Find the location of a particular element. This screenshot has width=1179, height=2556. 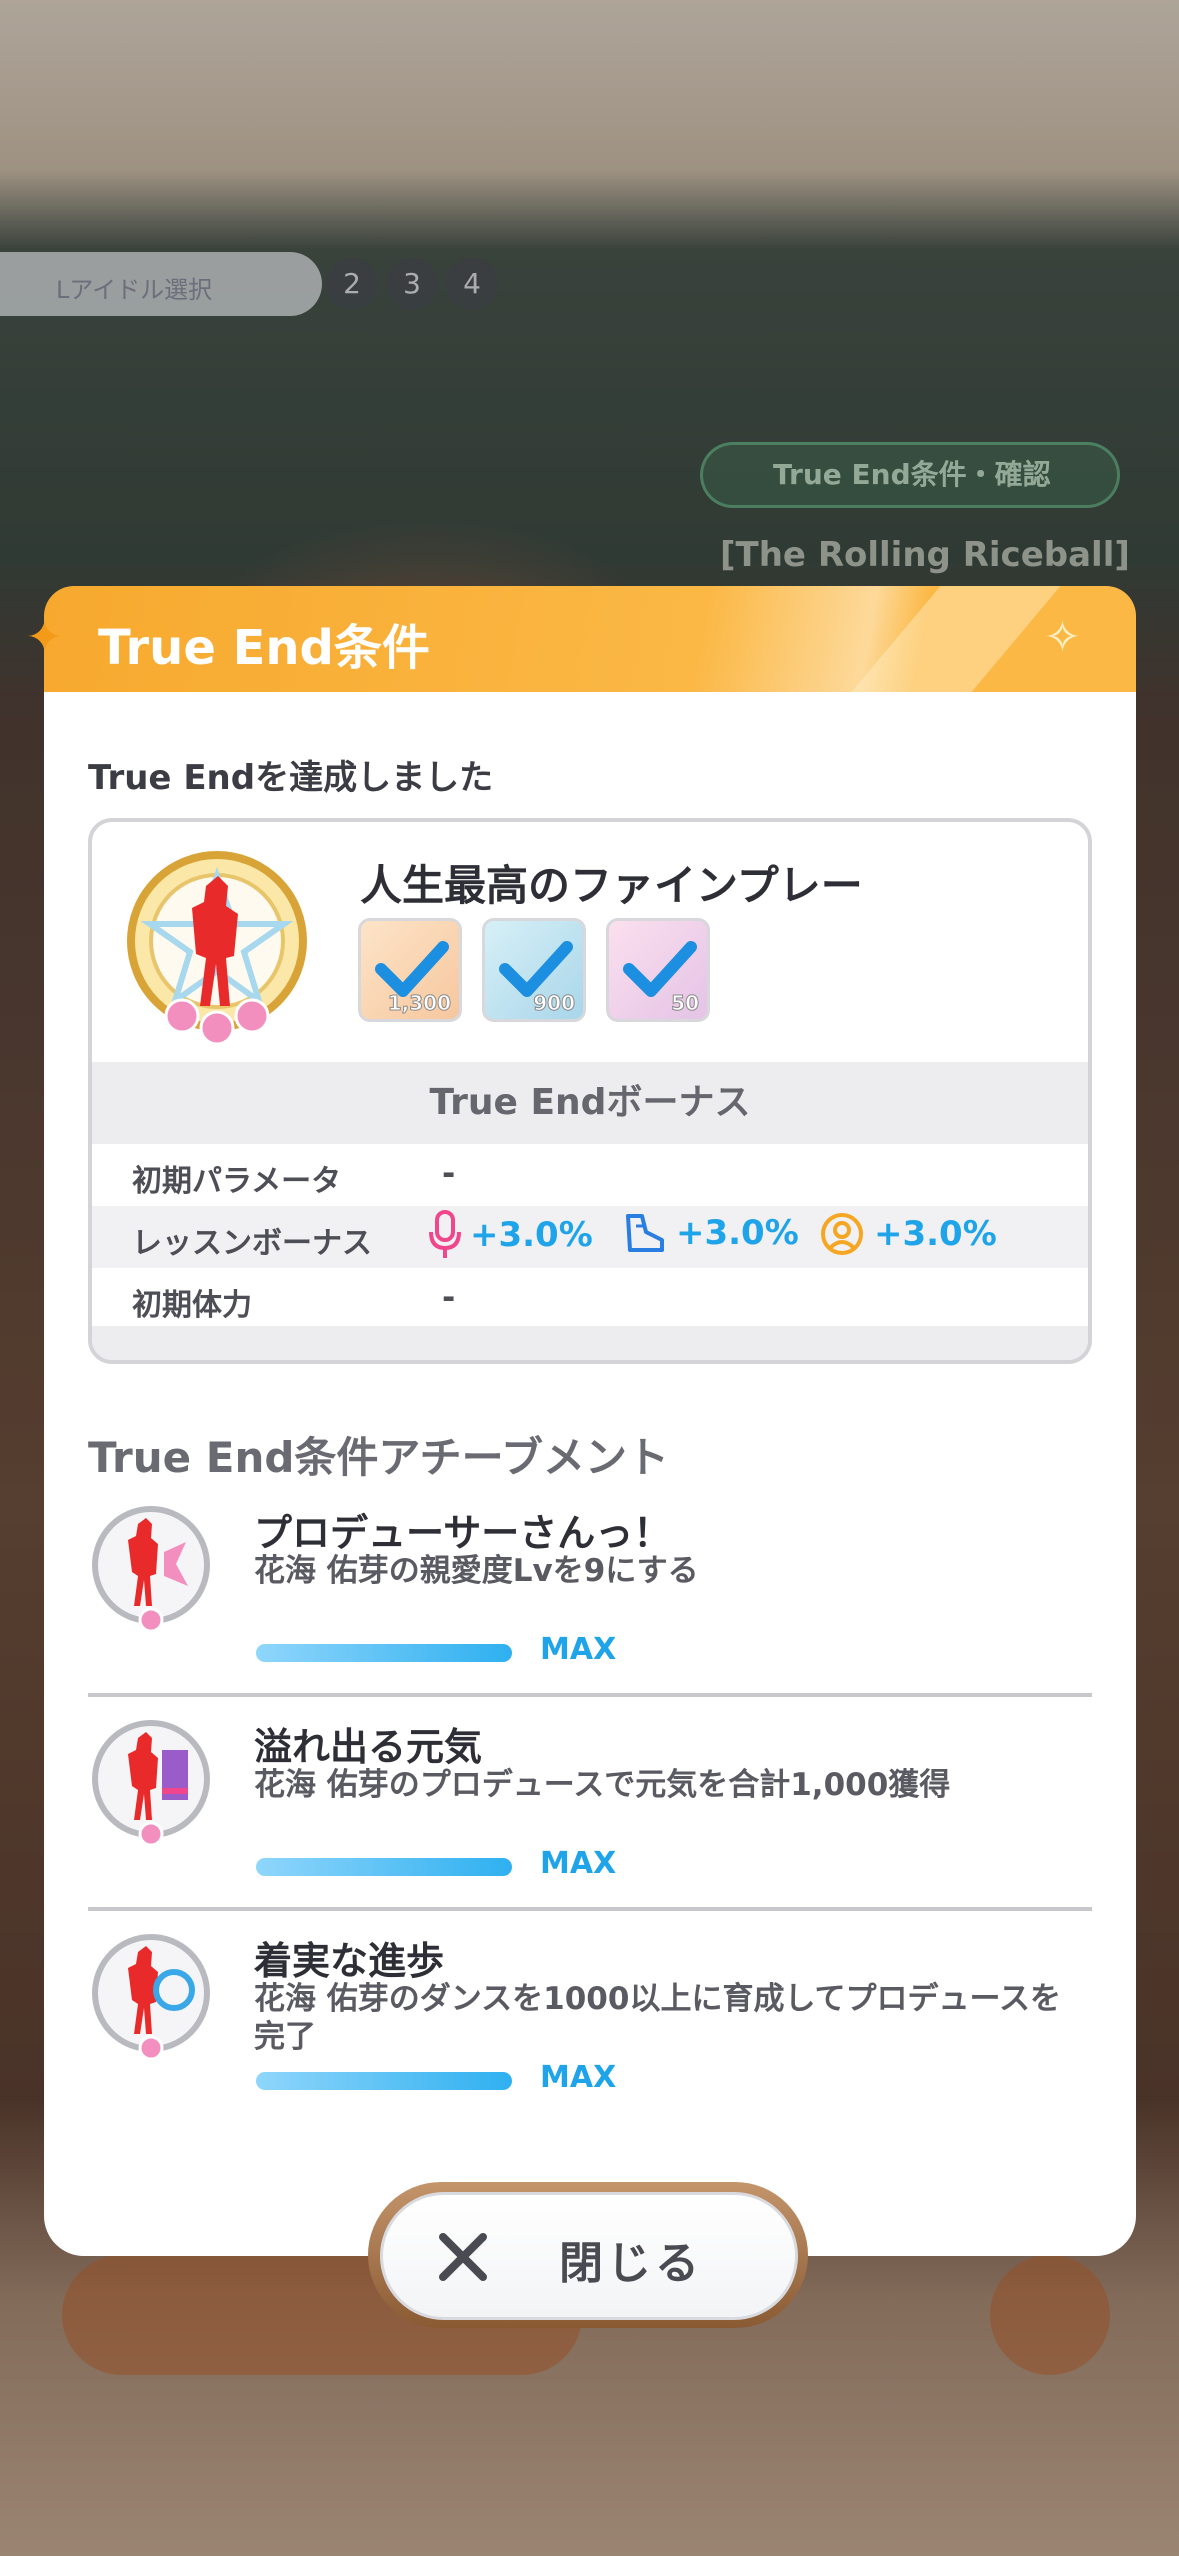

achievements-title: True End条件アチーブメント is located at coordinates (379, 1457).